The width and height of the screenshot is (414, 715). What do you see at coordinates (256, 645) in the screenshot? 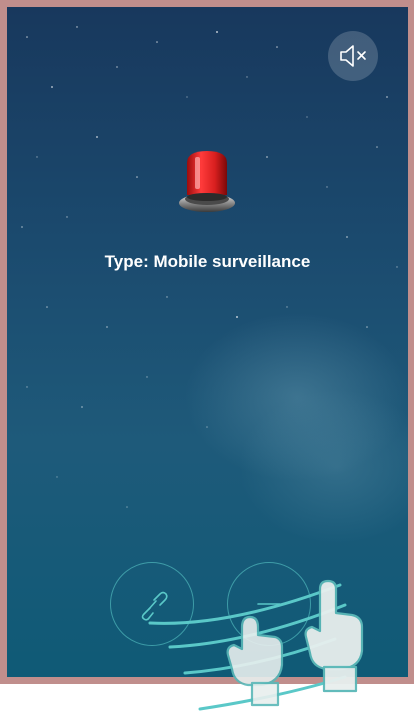
I see `swipe-hand-icon` at bounding box center [256, 645].